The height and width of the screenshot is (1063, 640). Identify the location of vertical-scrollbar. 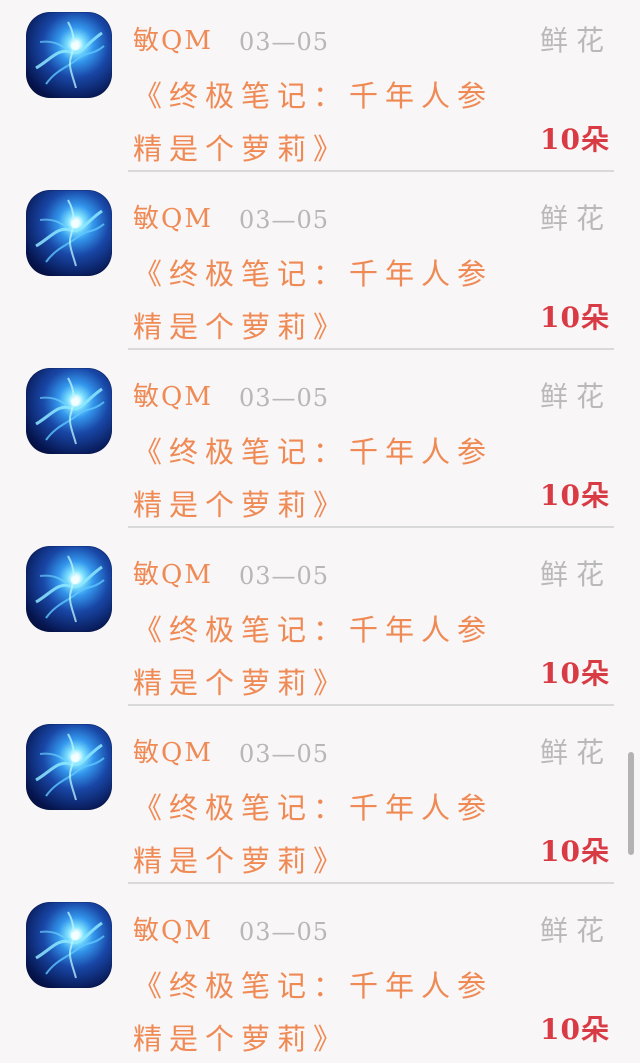
(631, 803).